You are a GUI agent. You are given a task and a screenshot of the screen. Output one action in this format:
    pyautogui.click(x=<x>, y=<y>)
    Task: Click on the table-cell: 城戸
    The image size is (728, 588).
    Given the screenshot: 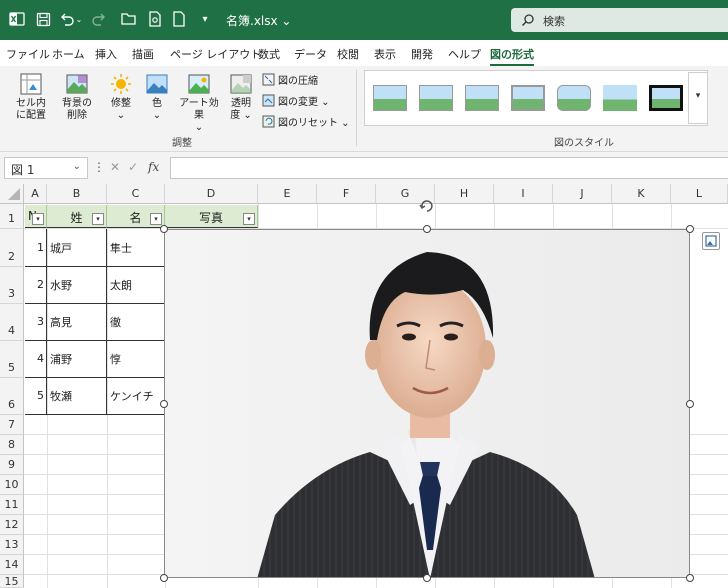 What is the action you would take?
    pyautogui.click(x=76, y=247)
    